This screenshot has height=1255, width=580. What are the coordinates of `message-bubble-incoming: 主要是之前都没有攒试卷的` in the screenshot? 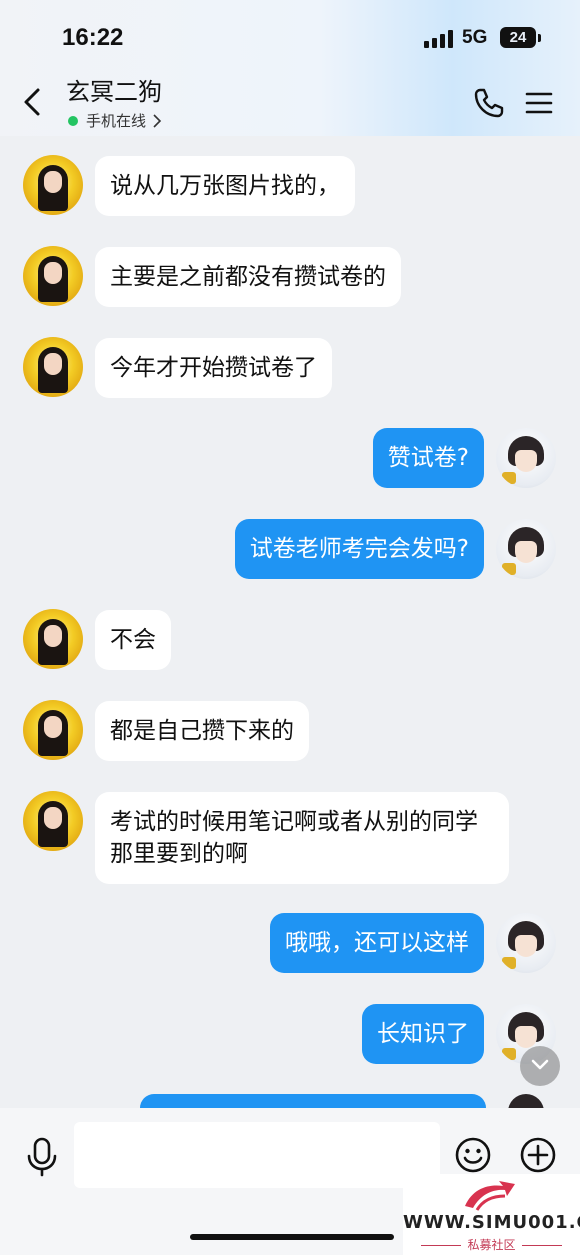 It's located at (248, 277).